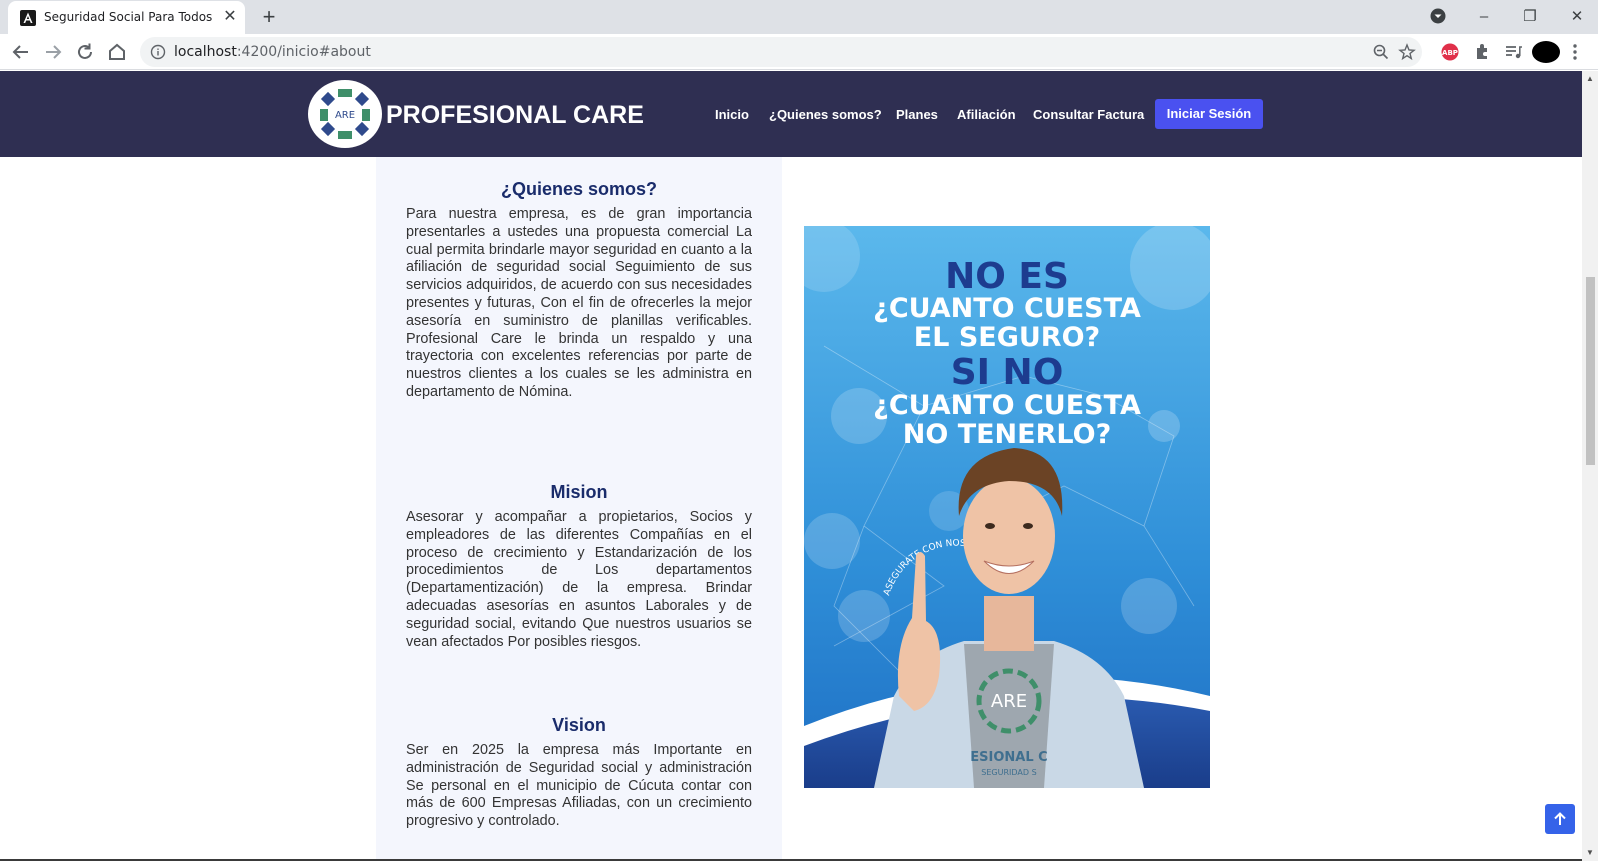 This screenshot has height=861, width=1598. I want to click on address-bar: localhost:4200/inicio#about, so click(781, 52).